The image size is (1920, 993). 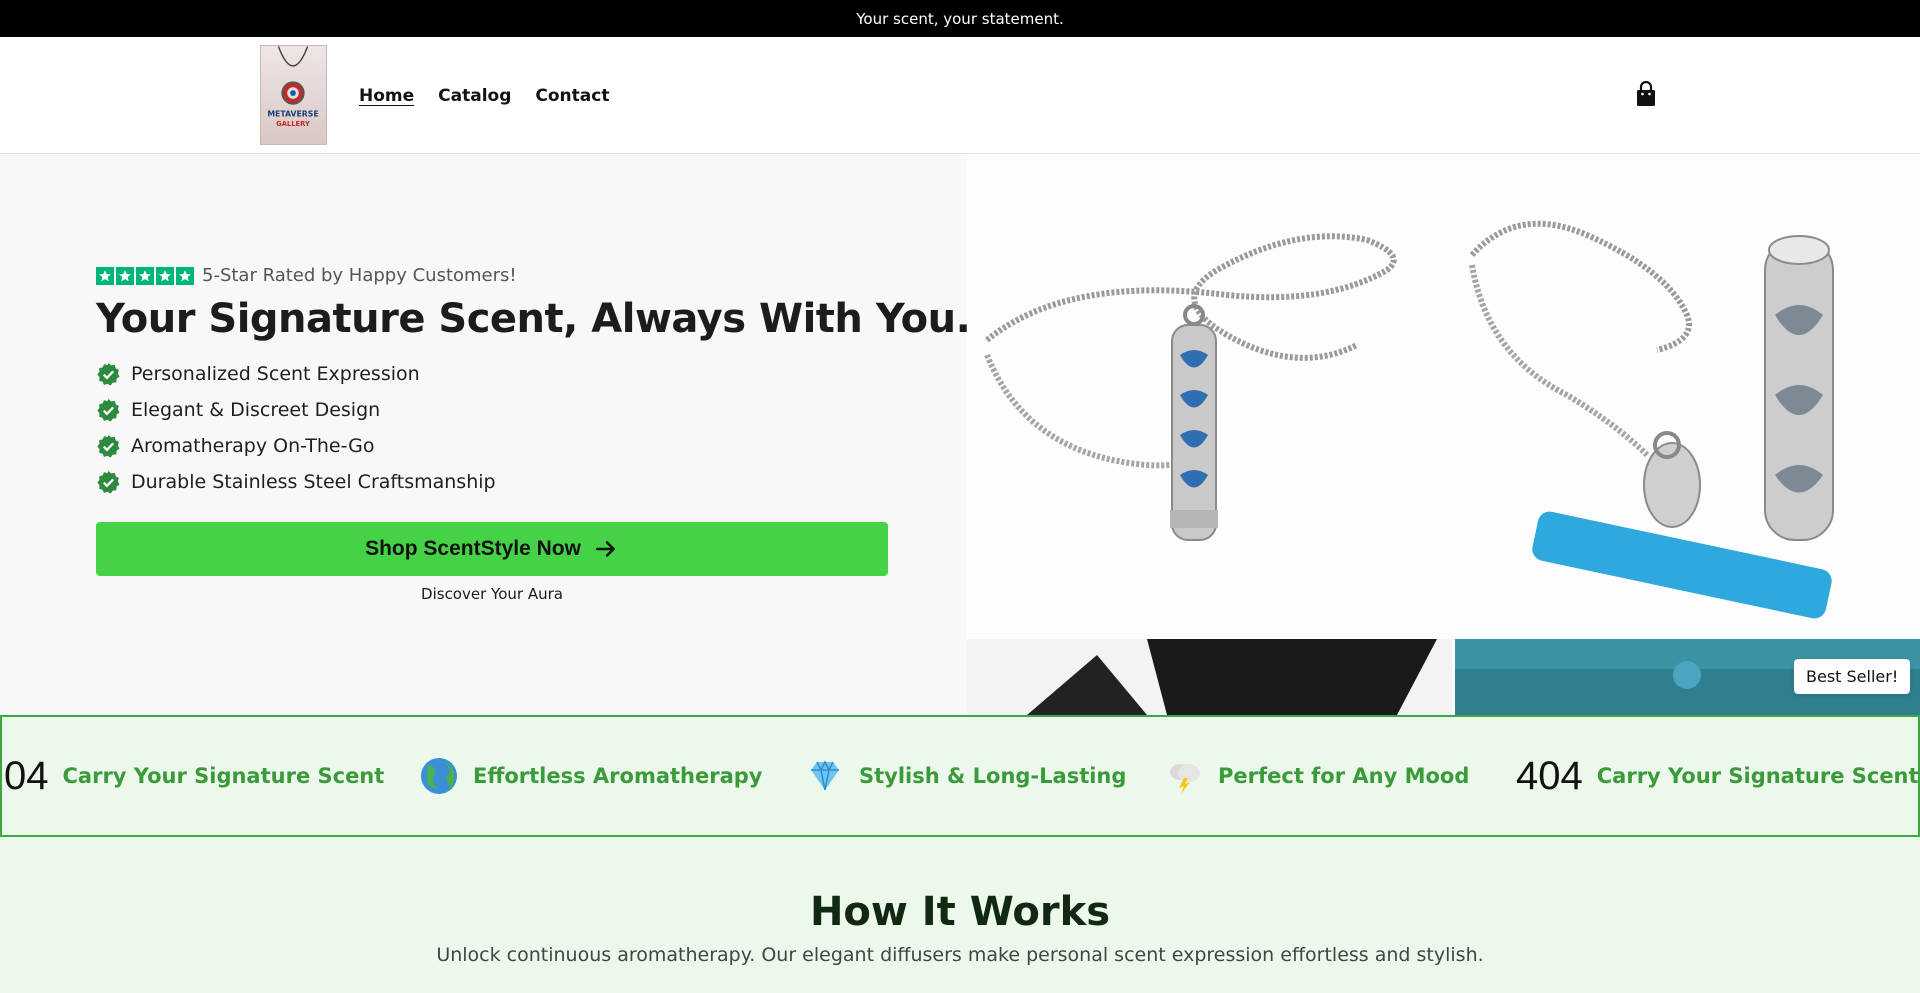 What do you see at coordinates (256, 410) in the screenshot?
I see `feature-text: Elegant & Discreet Design` at bounding box center [256, 410].